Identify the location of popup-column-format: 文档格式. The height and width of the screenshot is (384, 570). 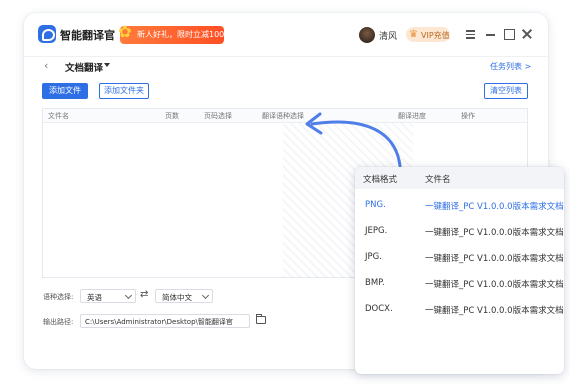
(380, 180).